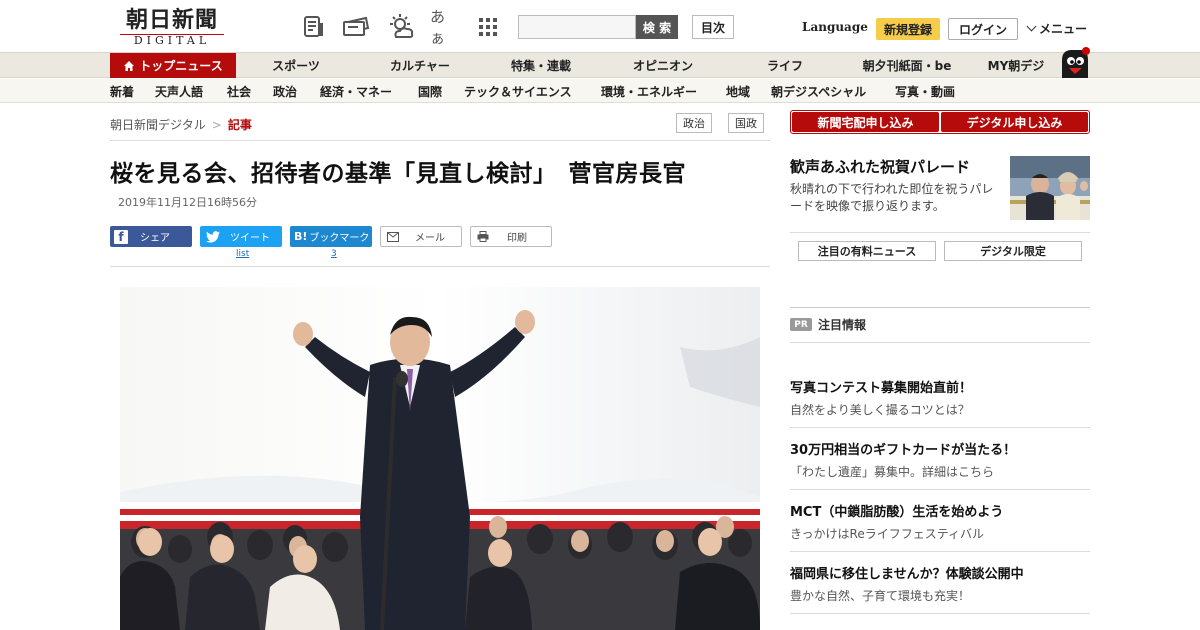  I want to click on nav2-politics: 政治, so click(285, 91).